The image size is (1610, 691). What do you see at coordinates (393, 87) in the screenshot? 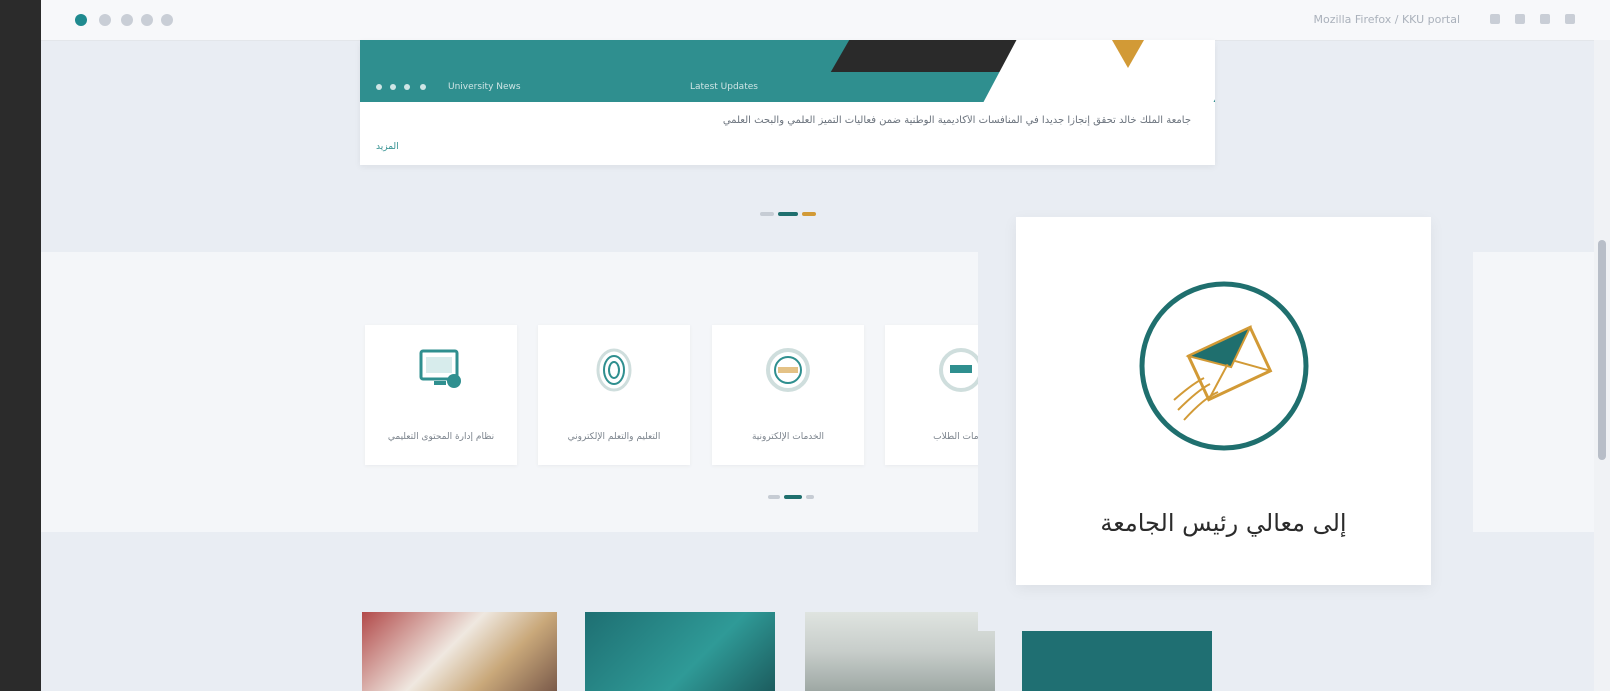
I see `facebook-icon` at bounding box center [393, 87].